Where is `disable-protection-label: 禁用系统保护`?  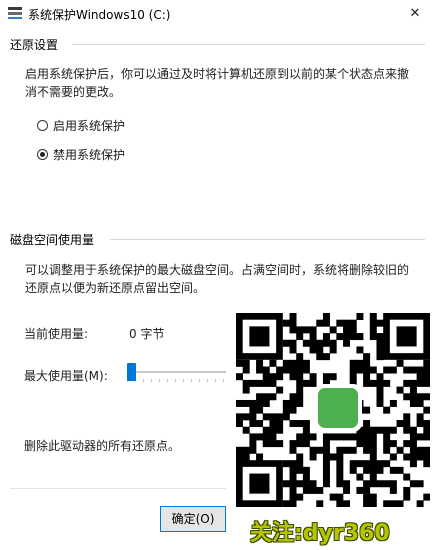 disable-protection-label: 禁用系统保护 is located at coordinates (89, 154).